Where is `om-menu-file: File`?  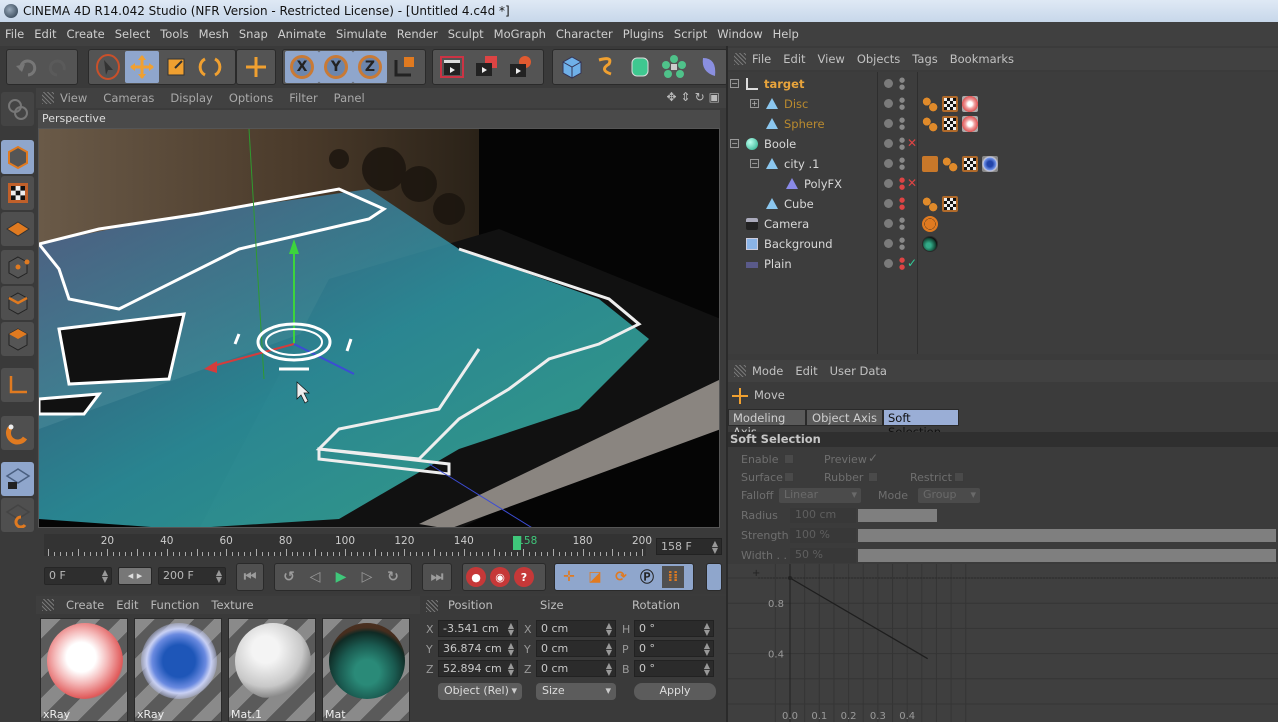 om-menu-file: File is located at coordinates (761, 59).